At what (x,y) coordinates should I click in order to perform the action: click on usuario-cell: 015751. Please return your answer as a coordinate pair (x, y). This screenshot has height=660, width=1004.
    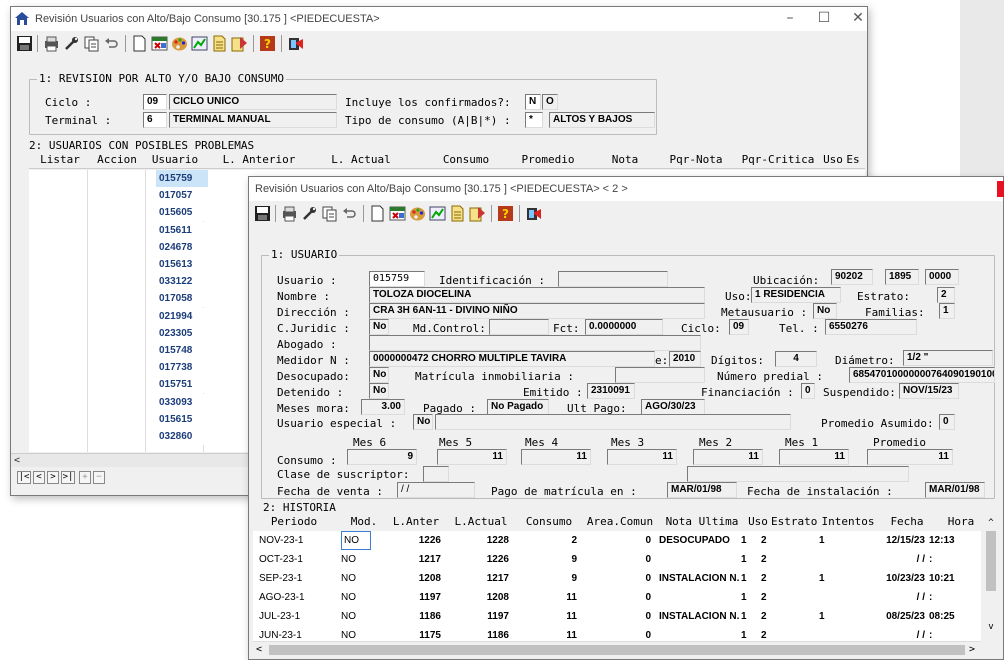
    Looking at the image, I should click on (182, 385).